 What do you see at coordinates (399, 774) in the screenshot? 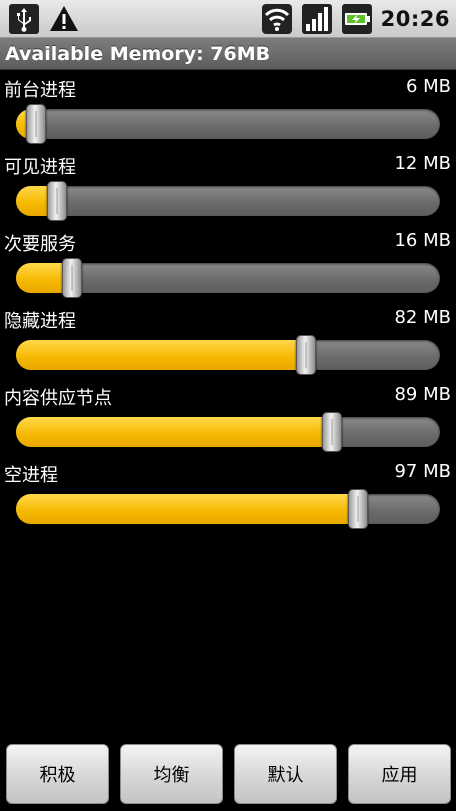
I see `apply-button: 应用` at bounding box center [399, 774].